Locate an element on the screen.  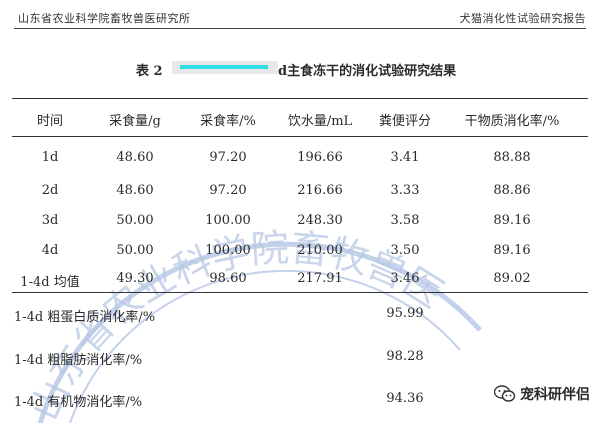
col-header-time: 时间 is located at coordinates (50, 121).